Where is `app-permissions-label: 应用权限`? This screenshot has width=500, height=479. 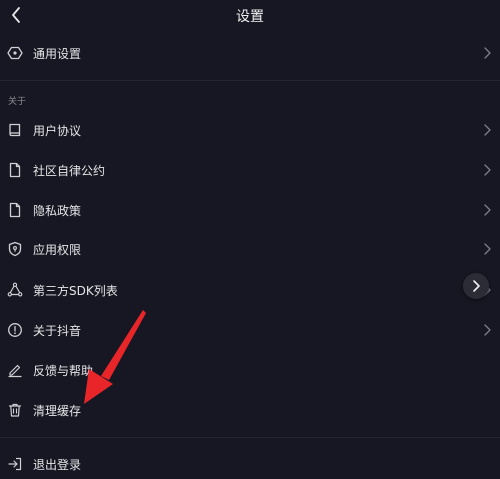
app-permissions-label: 应用权限 is located at coordinates (57, 250).